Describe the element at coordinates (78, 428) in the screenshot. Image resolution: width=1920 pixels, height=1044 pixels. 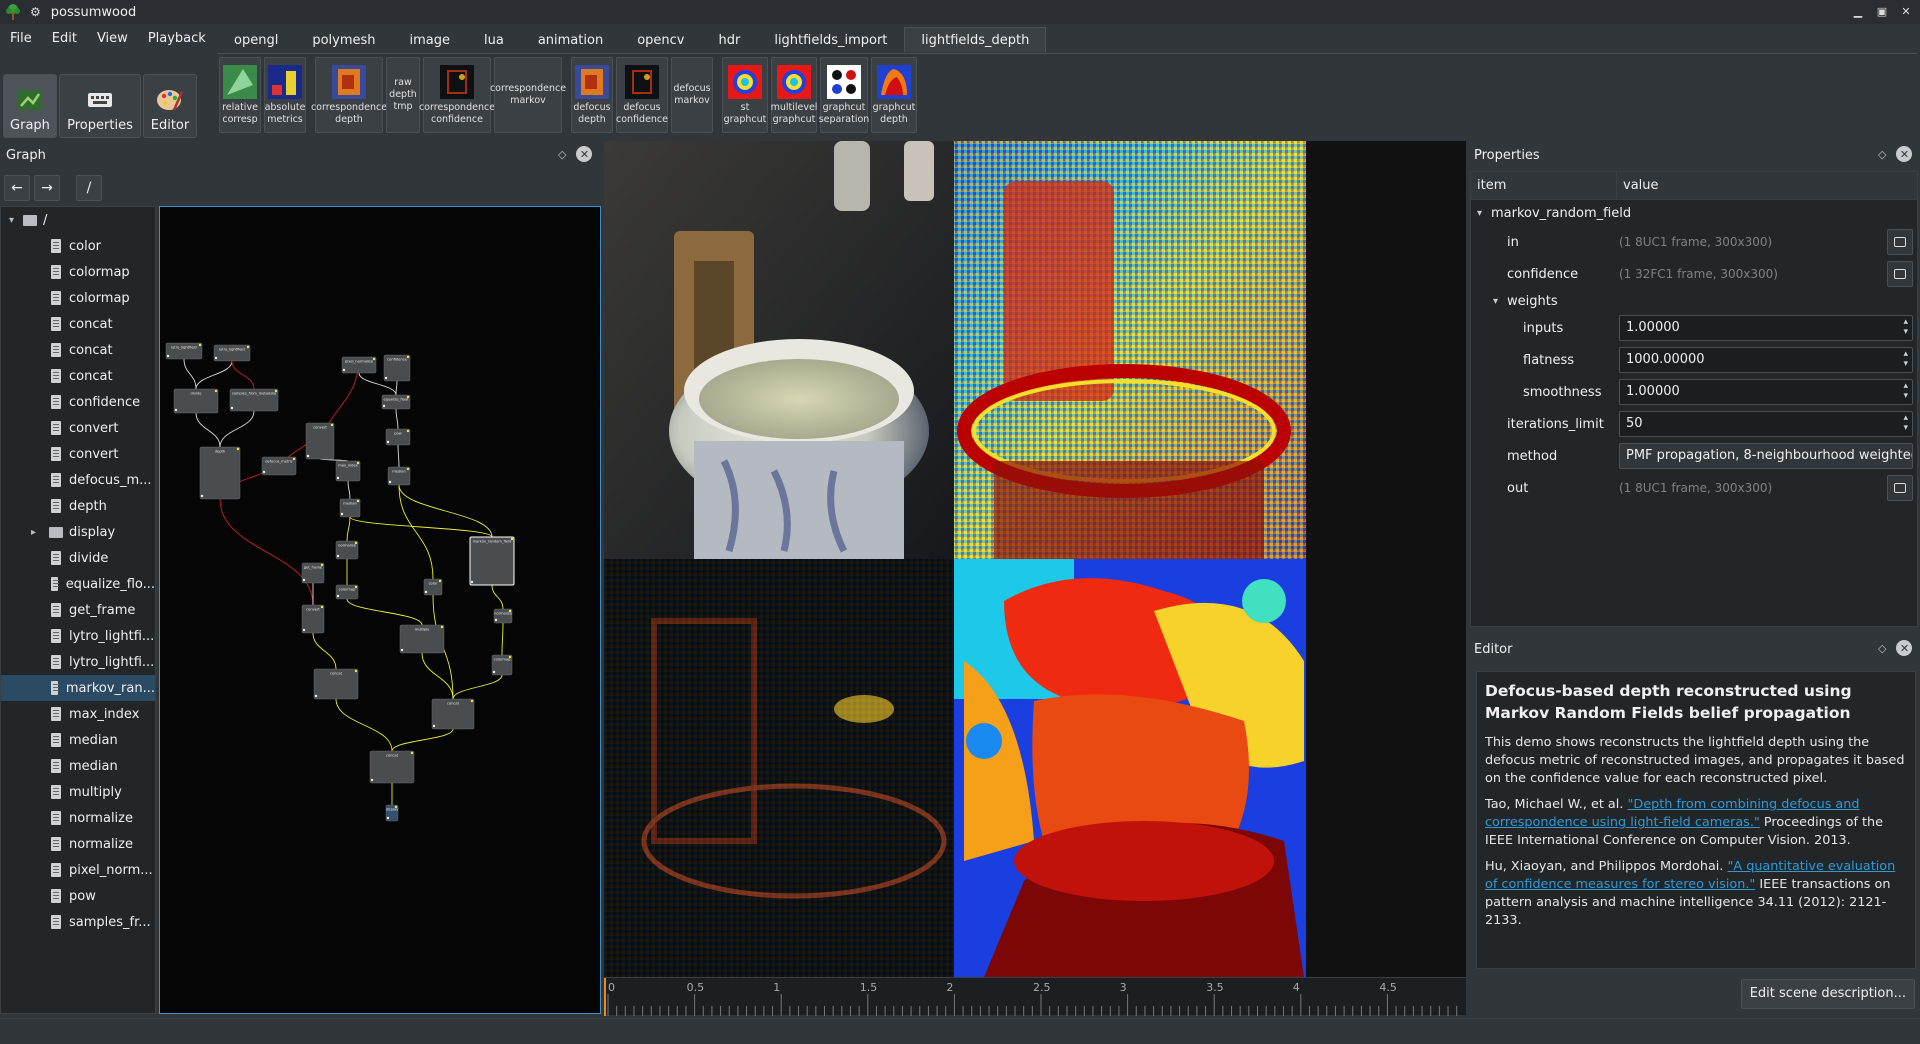
I see `tree-item: convert` at that location.